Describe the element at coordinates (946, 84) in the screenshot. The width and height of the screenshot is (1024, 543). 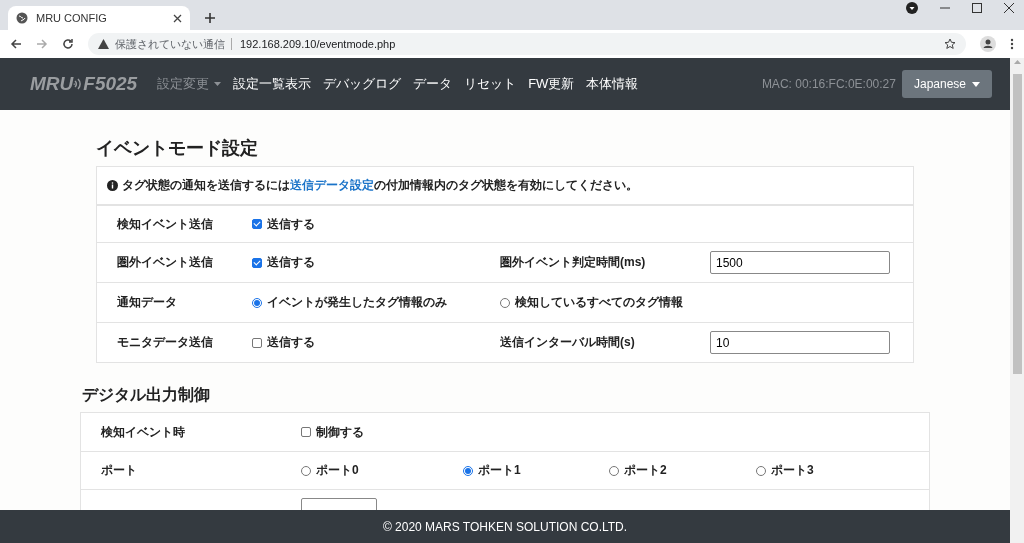
I see `language-dropdown: Japanese` at that location.